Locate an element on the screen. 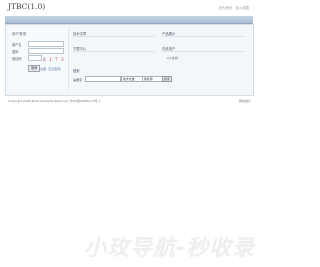 Image resolution: width=320 pixels, height=267 pixels. top-links: 设为首页 加入收藏 is located at coordinates (233, 7).